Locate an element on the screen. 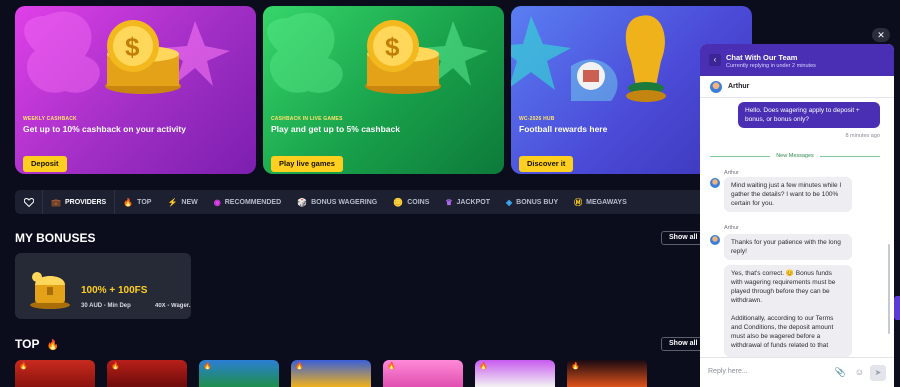 The width and height of the screenshot is (900, 387). top-section-title: TOP 🔥 is located at coordinates (37, 344).